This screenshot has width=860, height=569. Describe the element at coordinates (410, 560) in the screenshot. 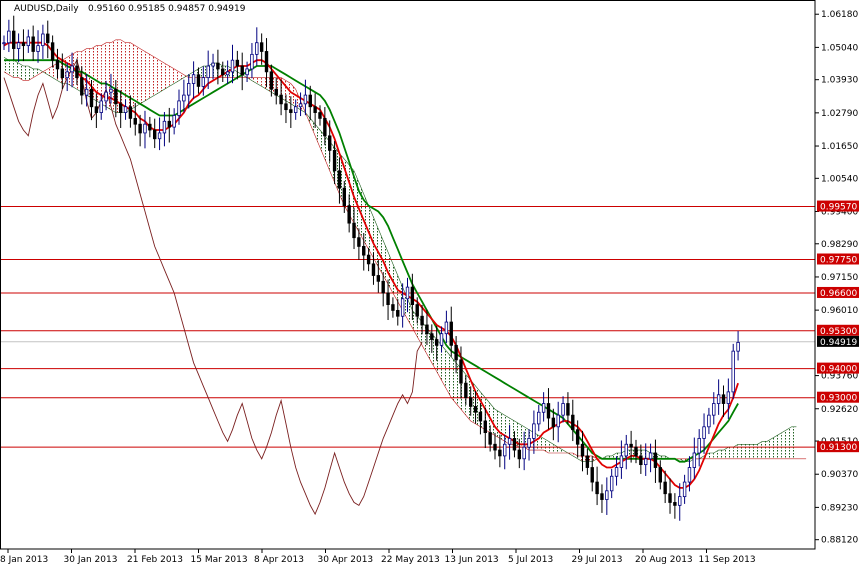

I see `x-tick-label: 22 May 2013` at that location.